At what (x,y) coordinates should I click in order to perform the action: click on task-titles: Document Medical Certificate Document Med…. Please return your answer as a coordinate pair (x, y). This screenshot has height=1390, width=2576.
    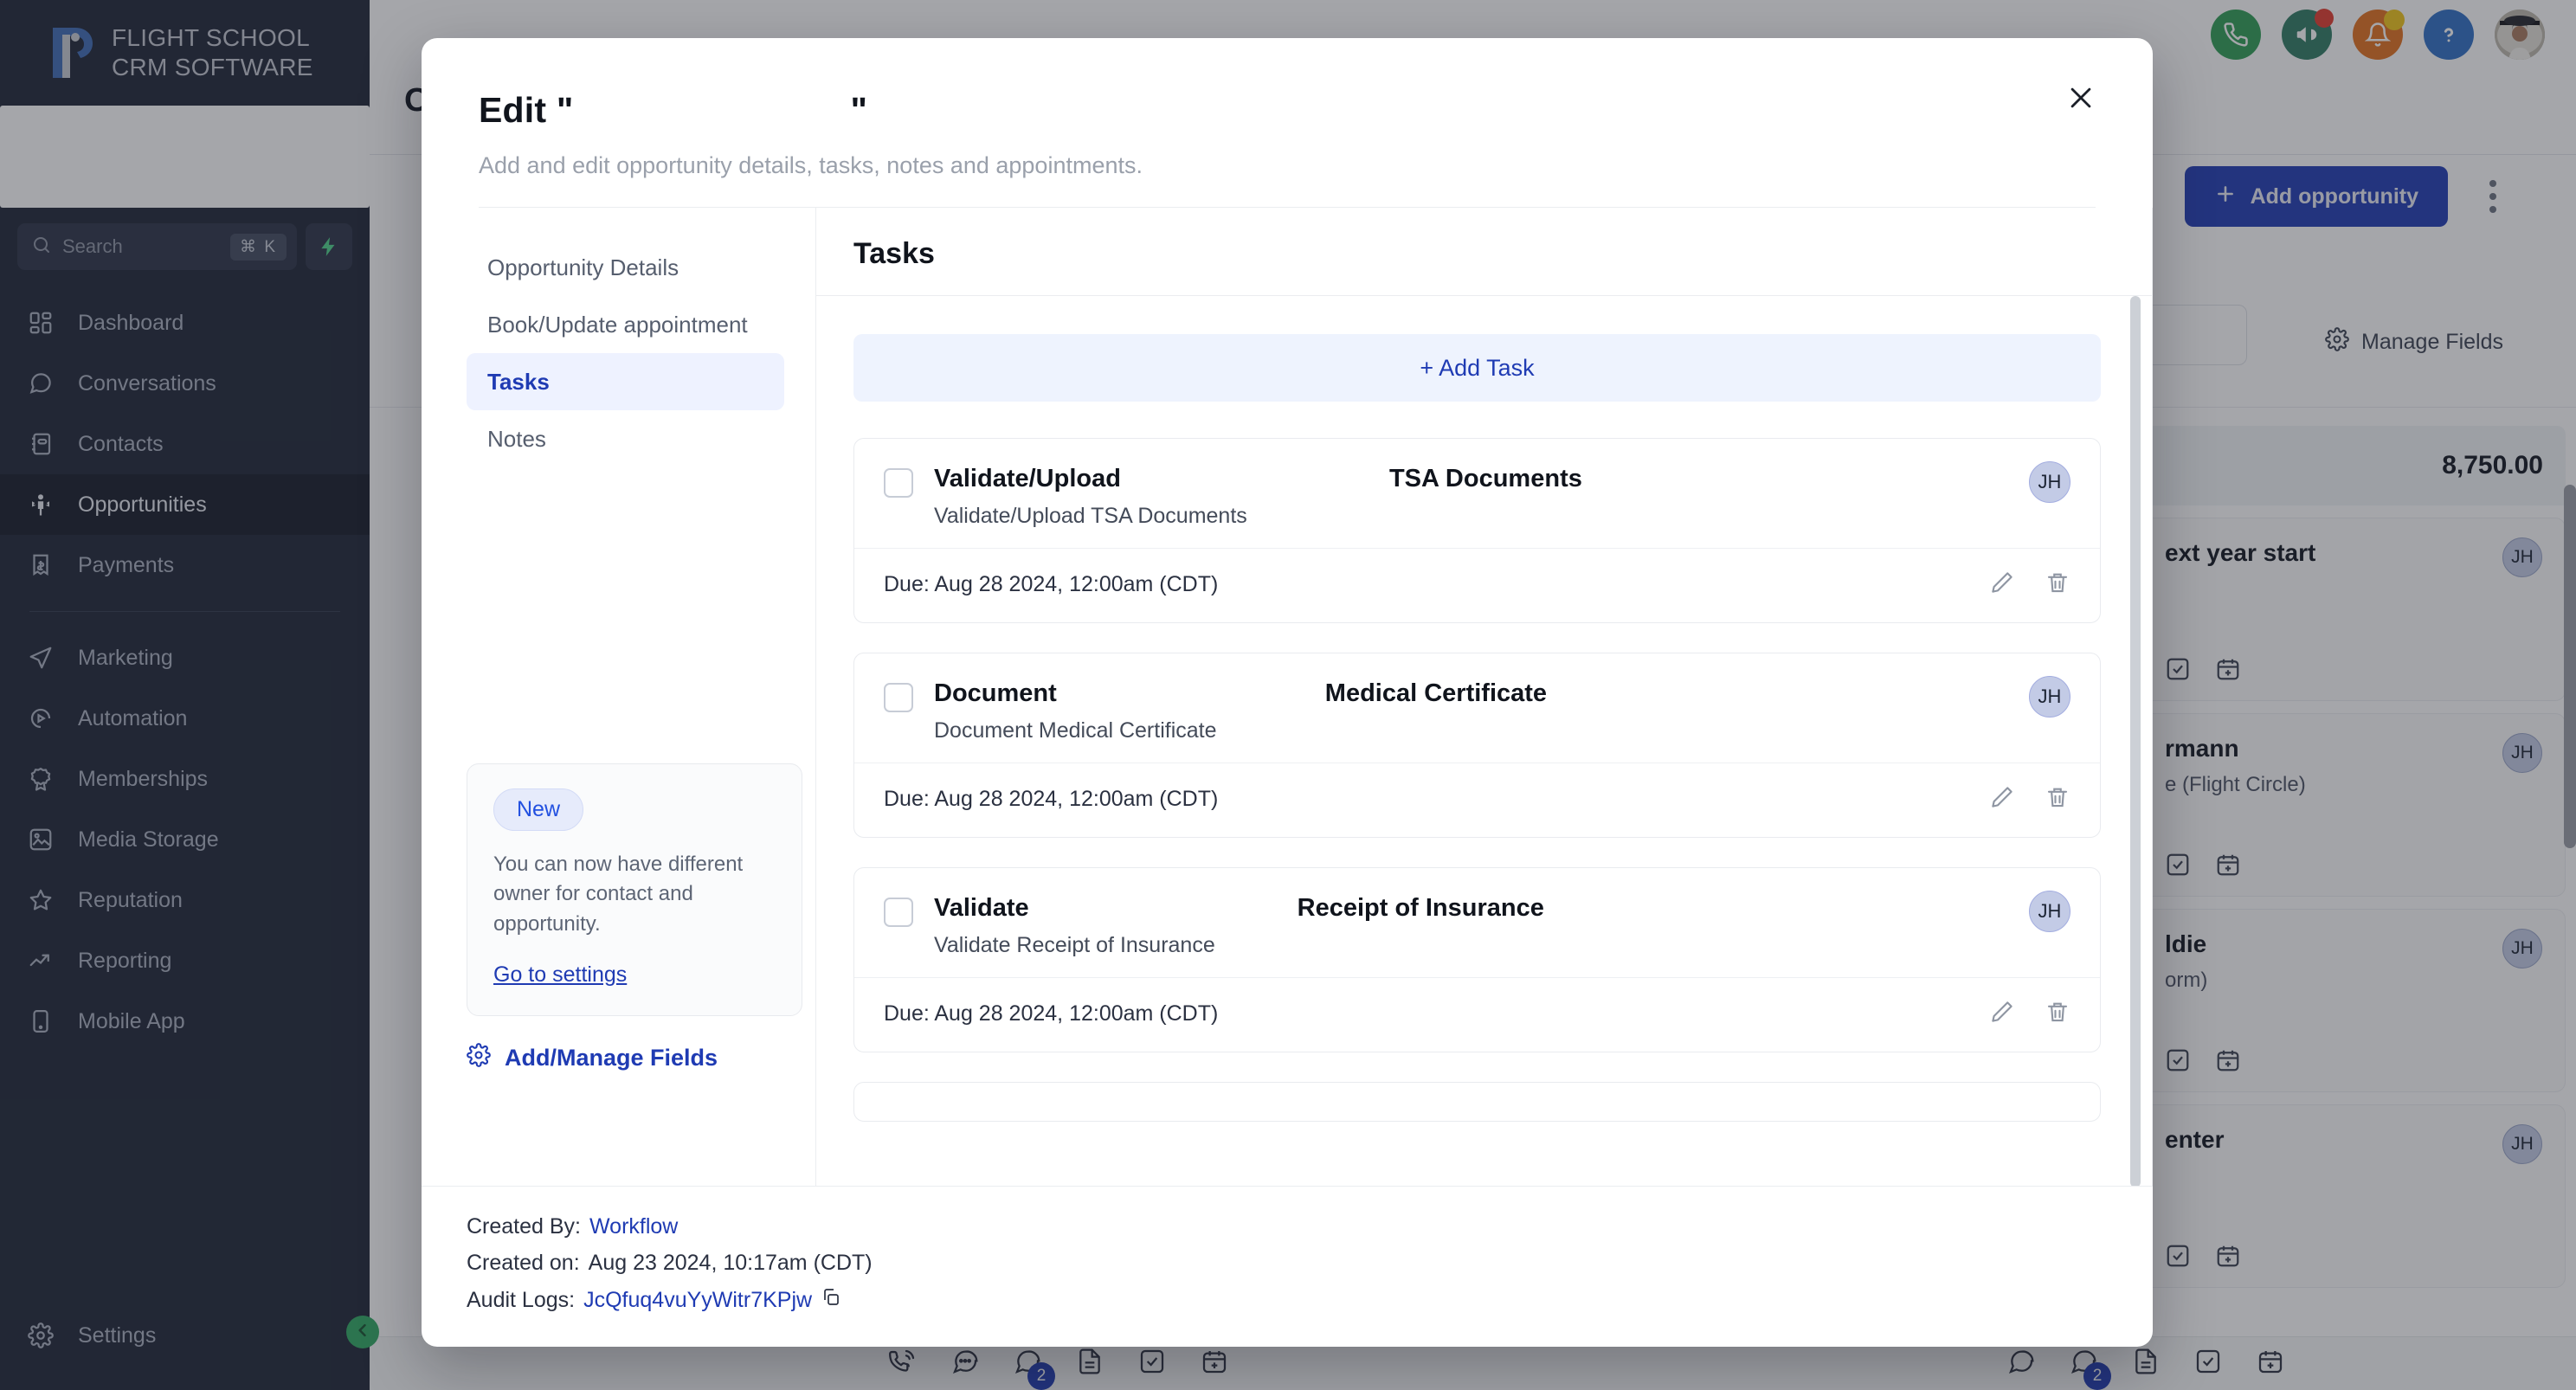
    Looking at the image, I should click on (1502, 711).